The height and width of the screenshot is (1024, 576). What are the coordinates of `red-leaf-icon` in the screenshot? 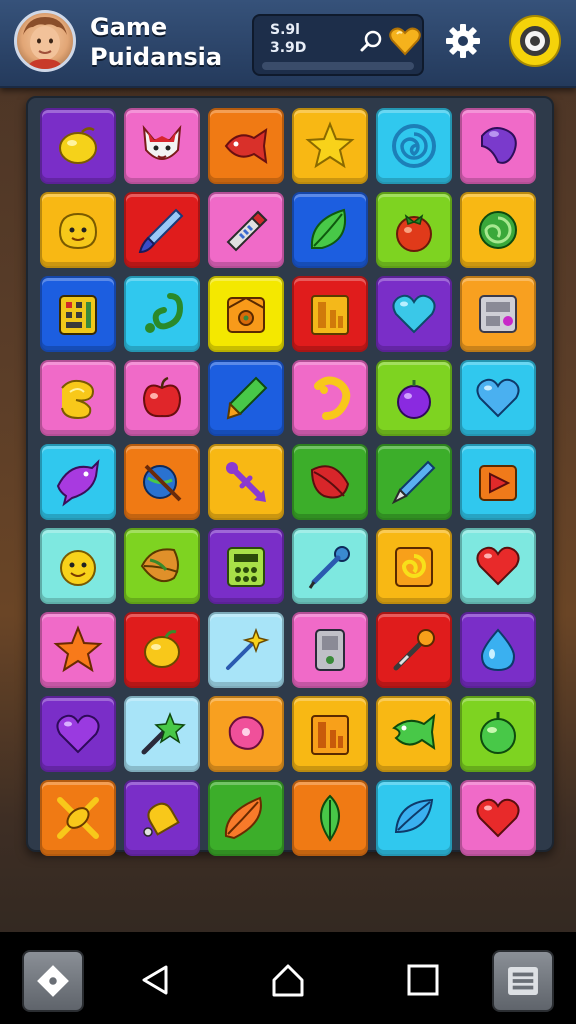 It's located at (330, 482).